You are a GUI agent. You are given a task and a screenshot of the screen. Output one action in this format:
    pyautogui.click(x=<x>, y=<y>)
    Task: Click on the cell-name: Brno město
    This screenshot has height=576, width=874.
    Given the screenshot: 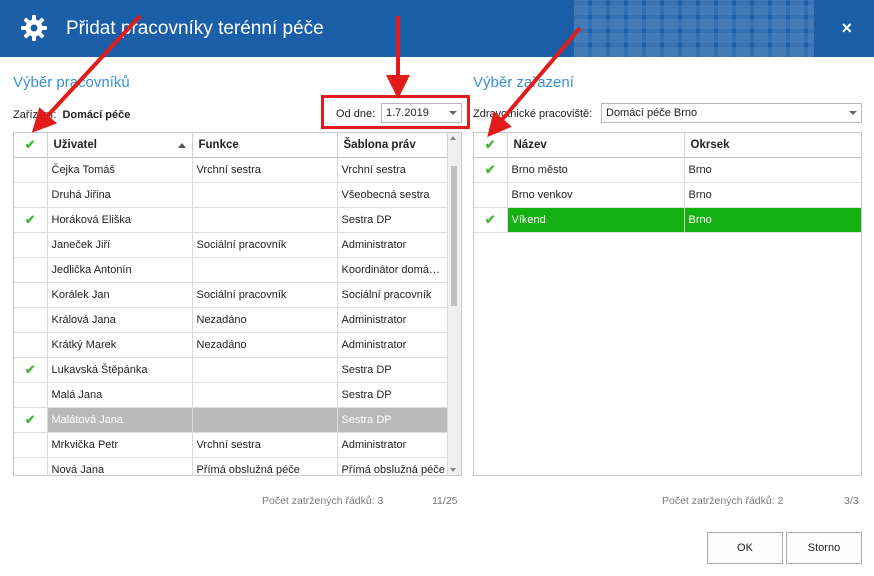 What is the action you would take?
    pyautogui.click(x=596, y=170)
    